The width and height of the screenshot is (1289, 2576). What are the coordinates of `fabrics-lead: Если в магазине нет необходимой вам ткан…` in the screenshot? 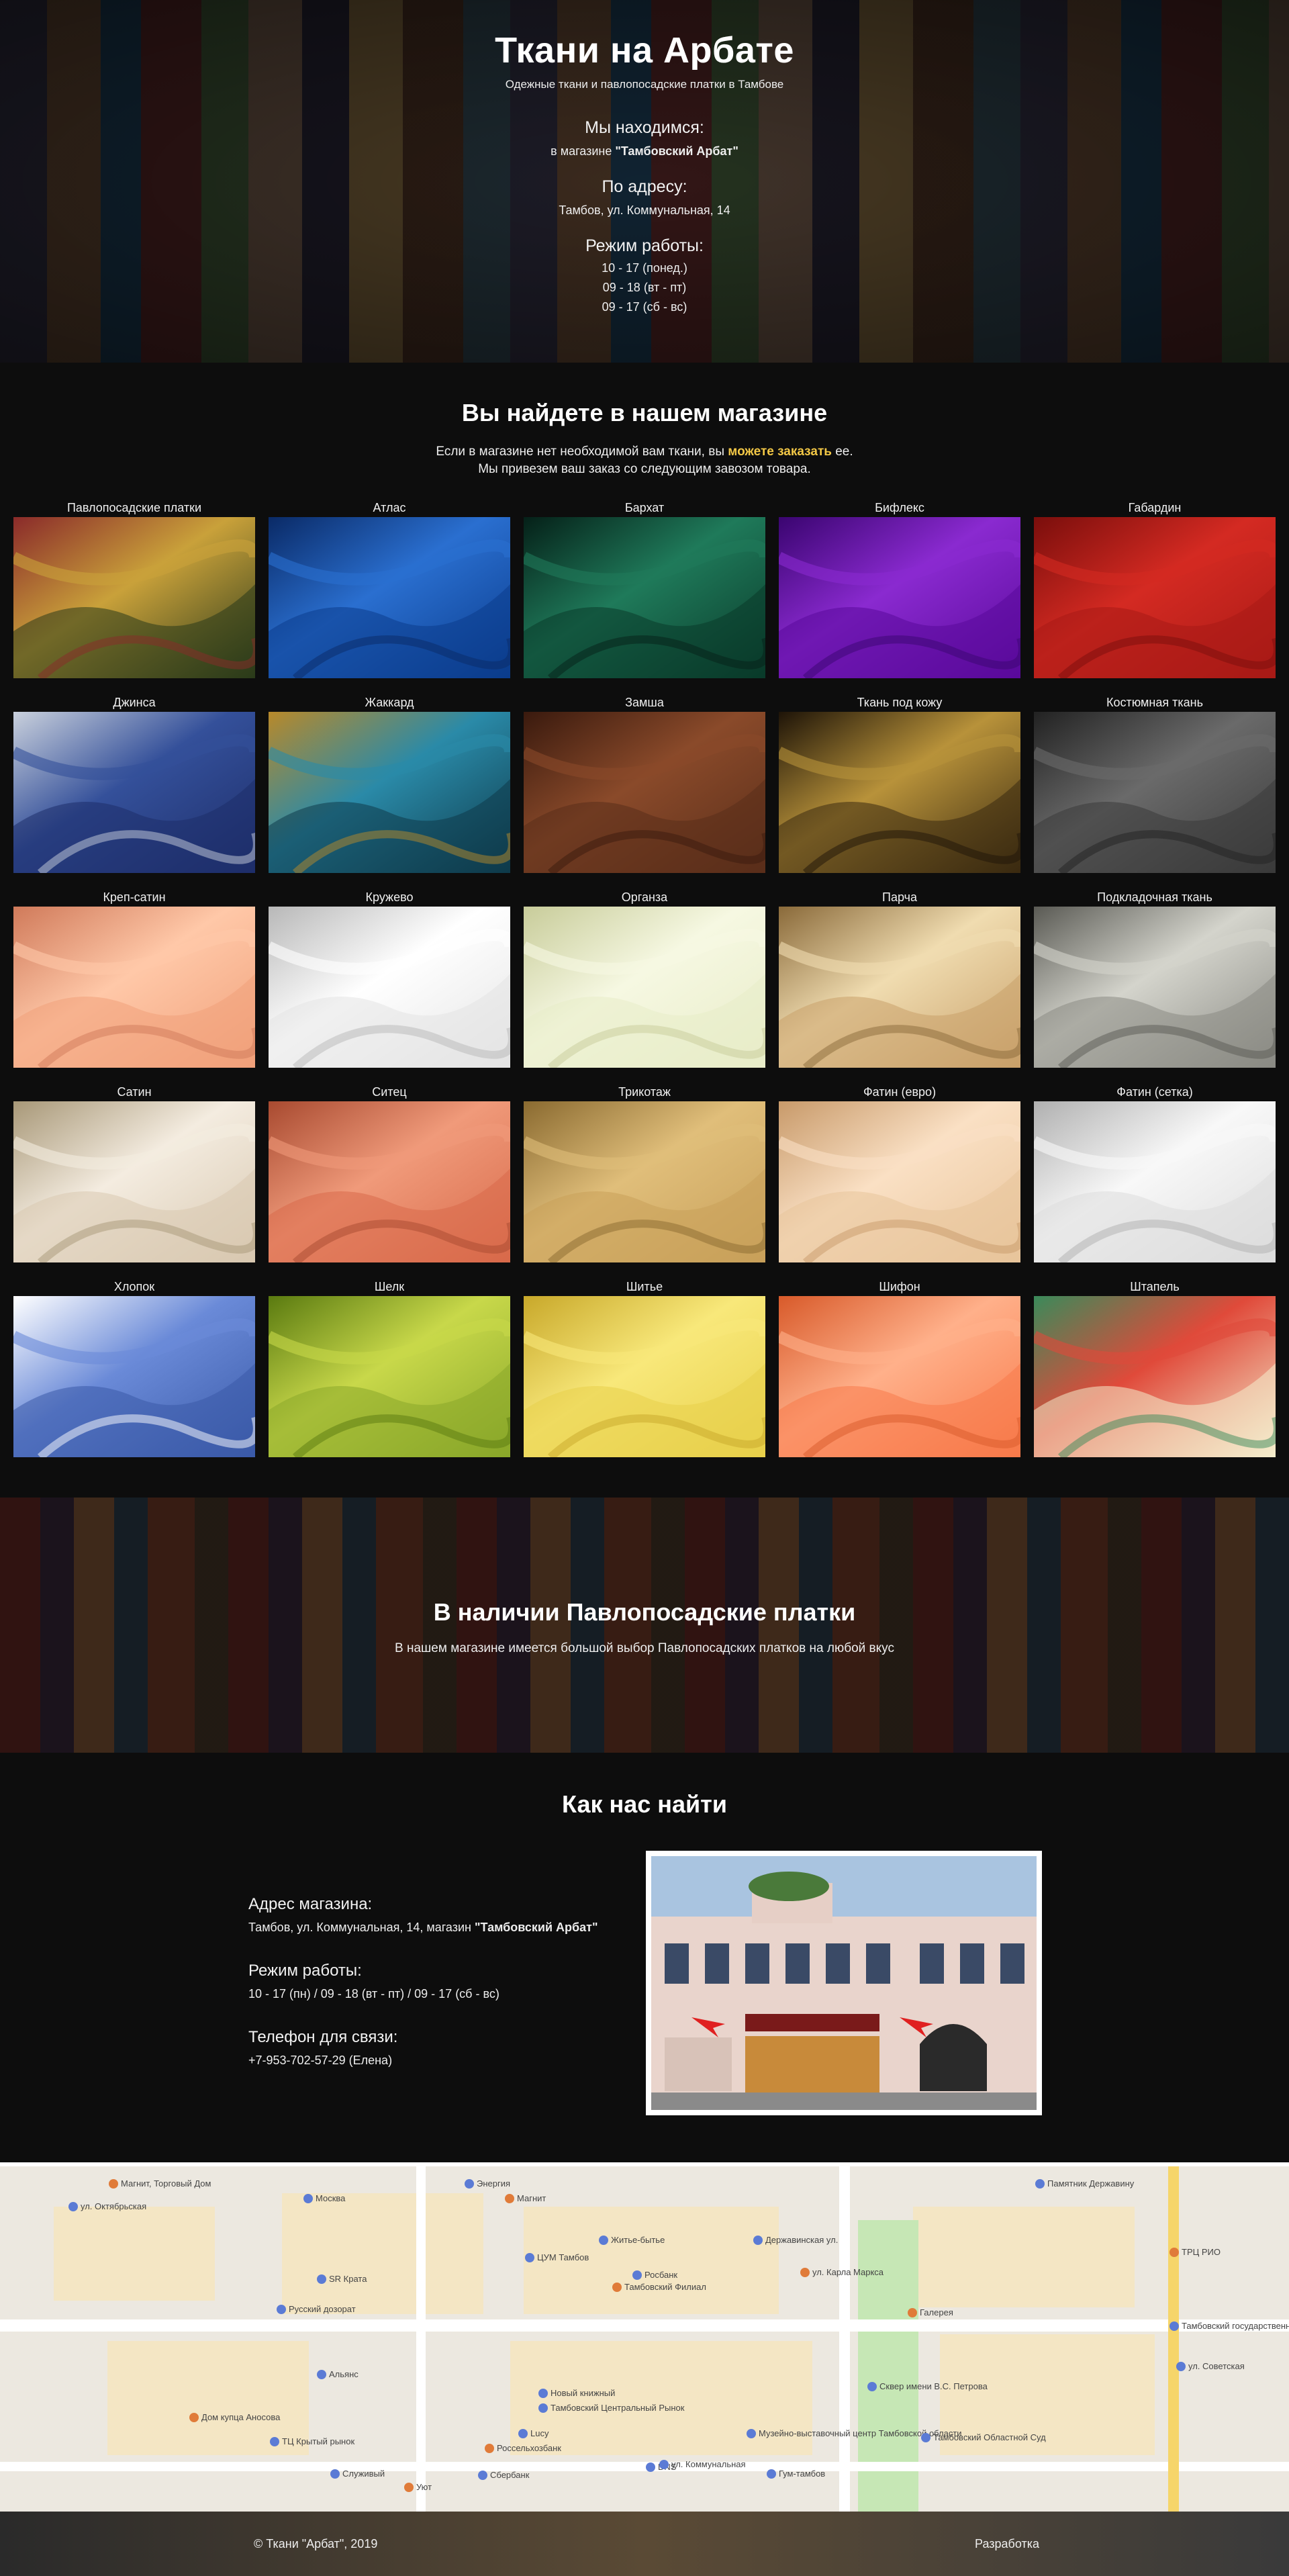 It's located at (644, 460).